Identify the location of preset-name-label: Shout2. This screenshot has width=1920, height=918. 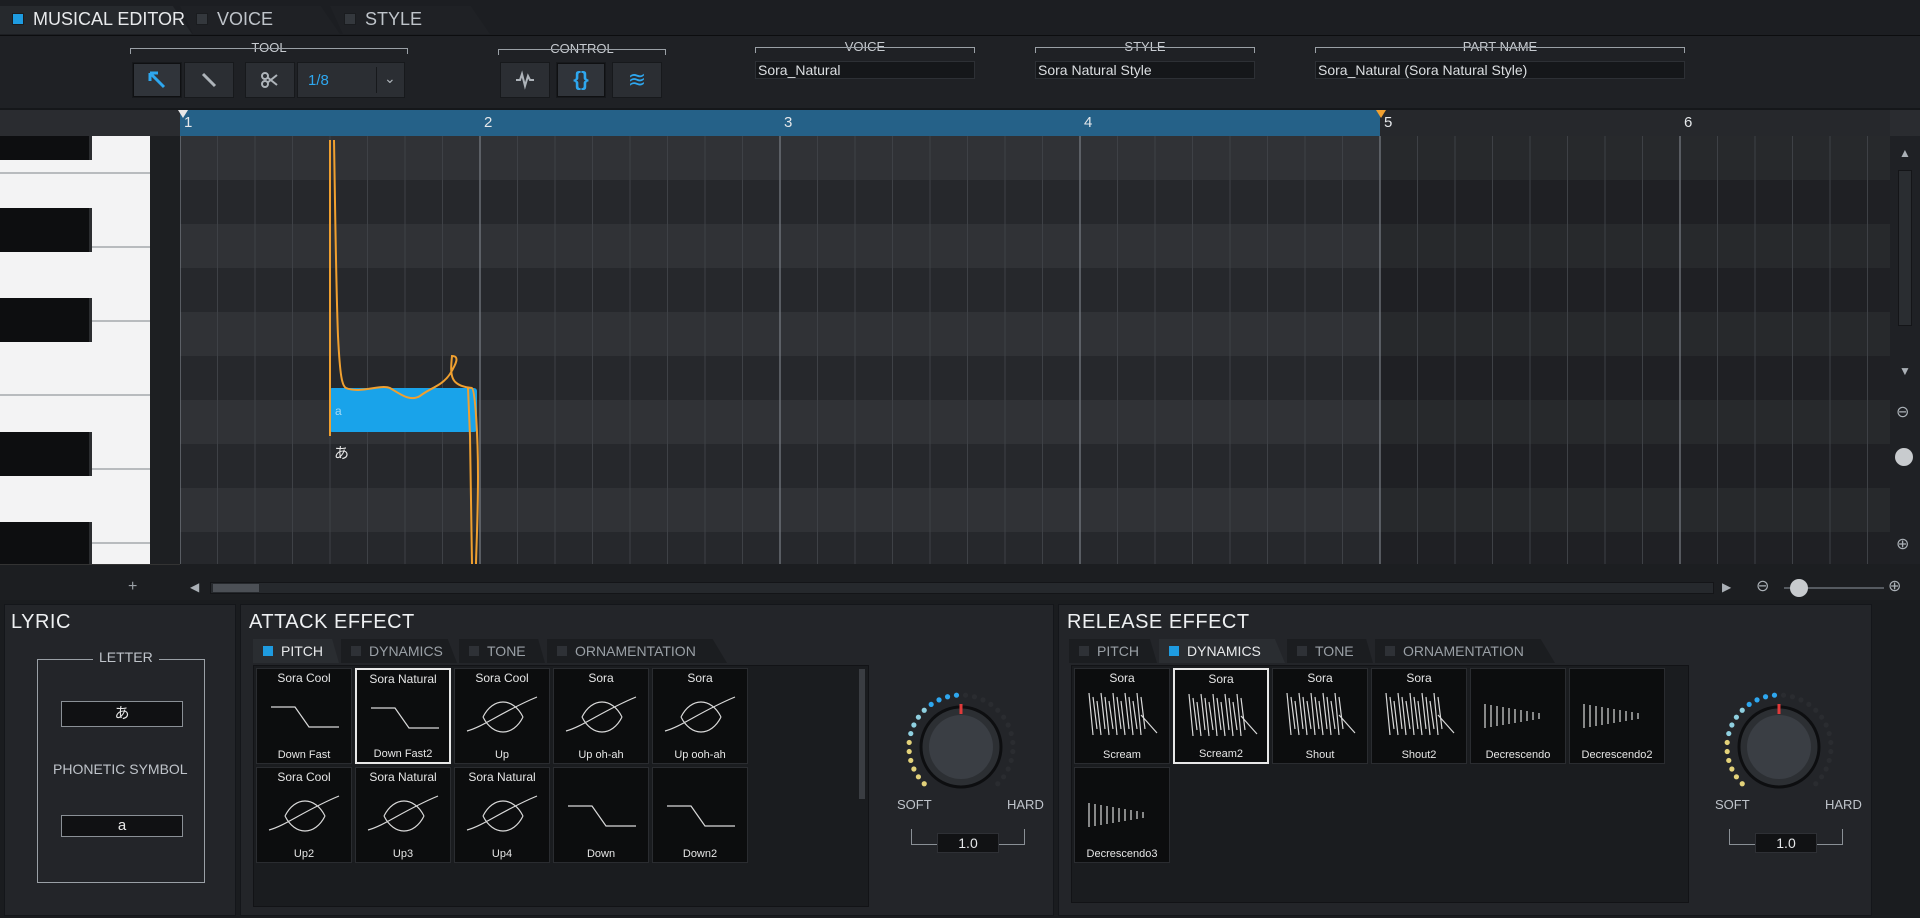
(1419, 755).